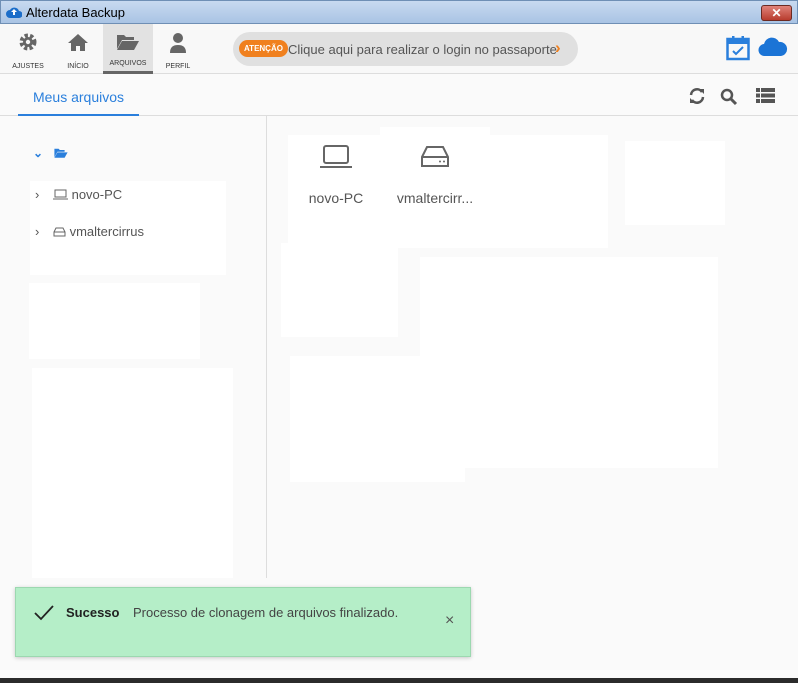 The height and width of the screenshot is (683, 798). I want to click on toolbar-ajustes: AJUSTES, so click(28, 49).